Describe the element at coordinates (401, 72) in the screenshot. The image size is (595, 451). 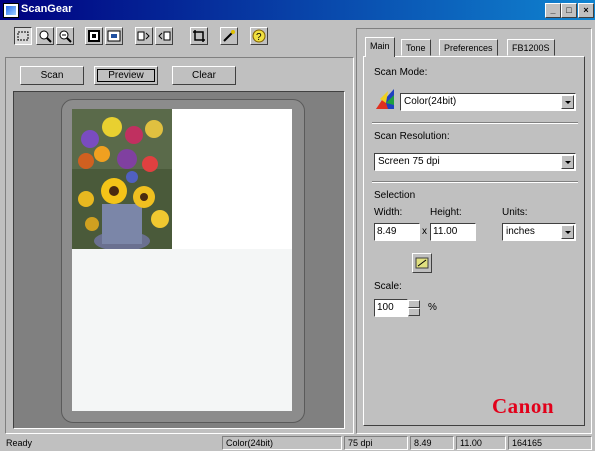
I see `scan-mode-label: Scan Mode:` at that location.